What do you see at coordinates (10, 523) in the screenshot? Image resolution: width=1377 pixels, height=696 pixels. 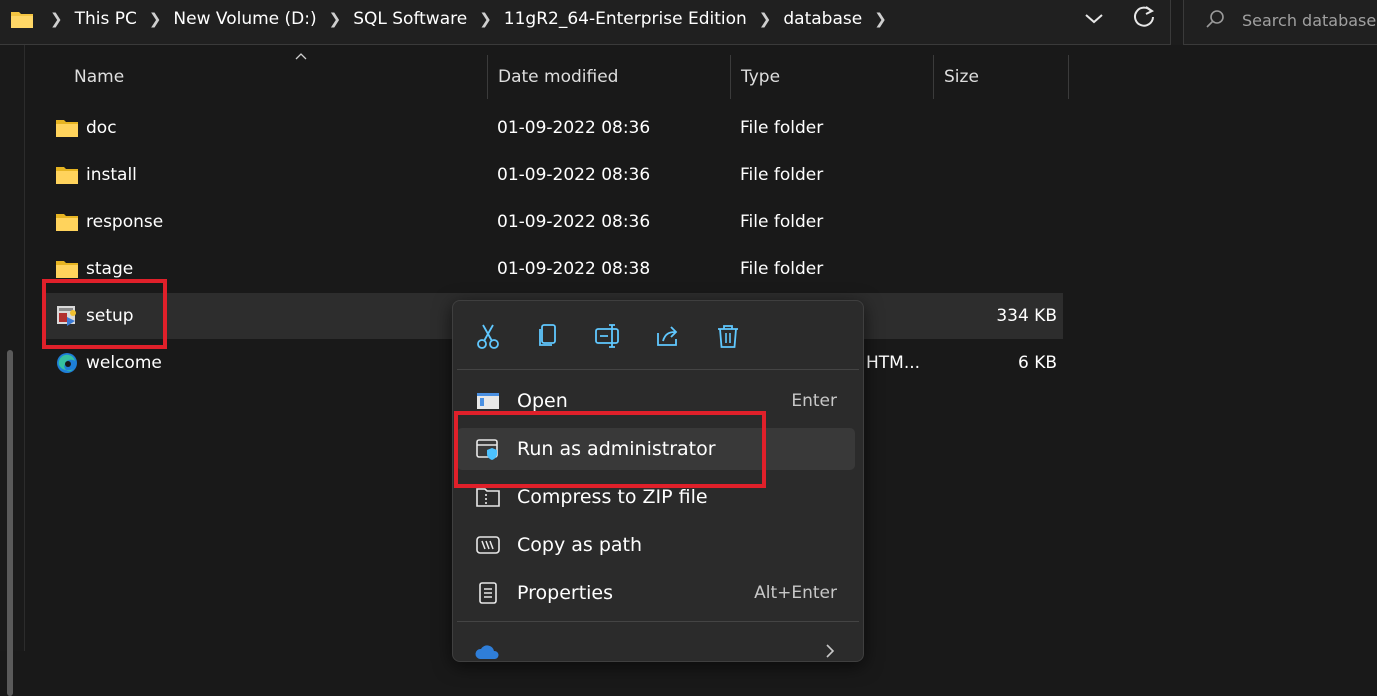 I see `scrollbar-thumb` at bounding box center [10, 523].